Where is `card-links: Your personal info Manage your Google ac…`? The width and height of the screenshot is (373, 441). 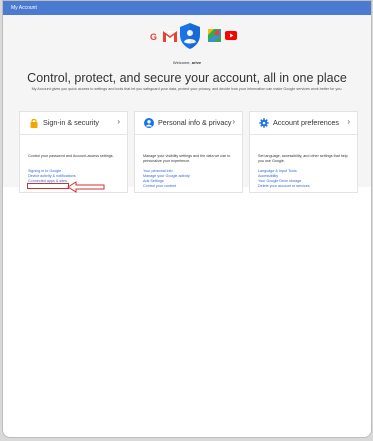
card-links: Your personal info Manage your Google ac… is located at coordinates (189, 179).